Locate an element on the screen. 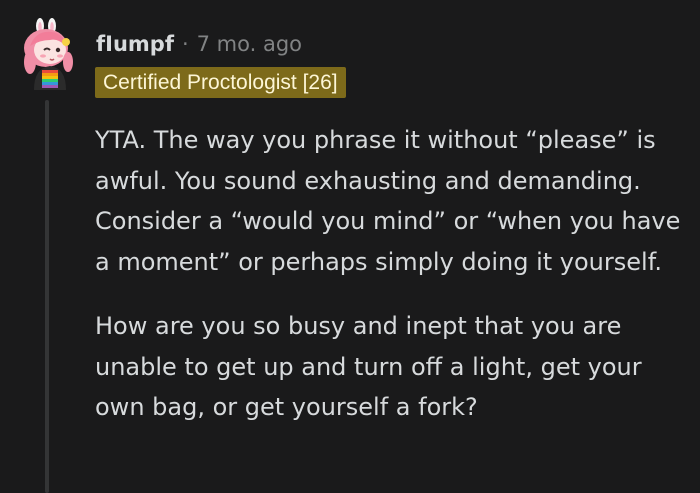 The image size is (700, 493). comment-header: fIumpf · 7 mo. ago is located at coordinates (199, 44).